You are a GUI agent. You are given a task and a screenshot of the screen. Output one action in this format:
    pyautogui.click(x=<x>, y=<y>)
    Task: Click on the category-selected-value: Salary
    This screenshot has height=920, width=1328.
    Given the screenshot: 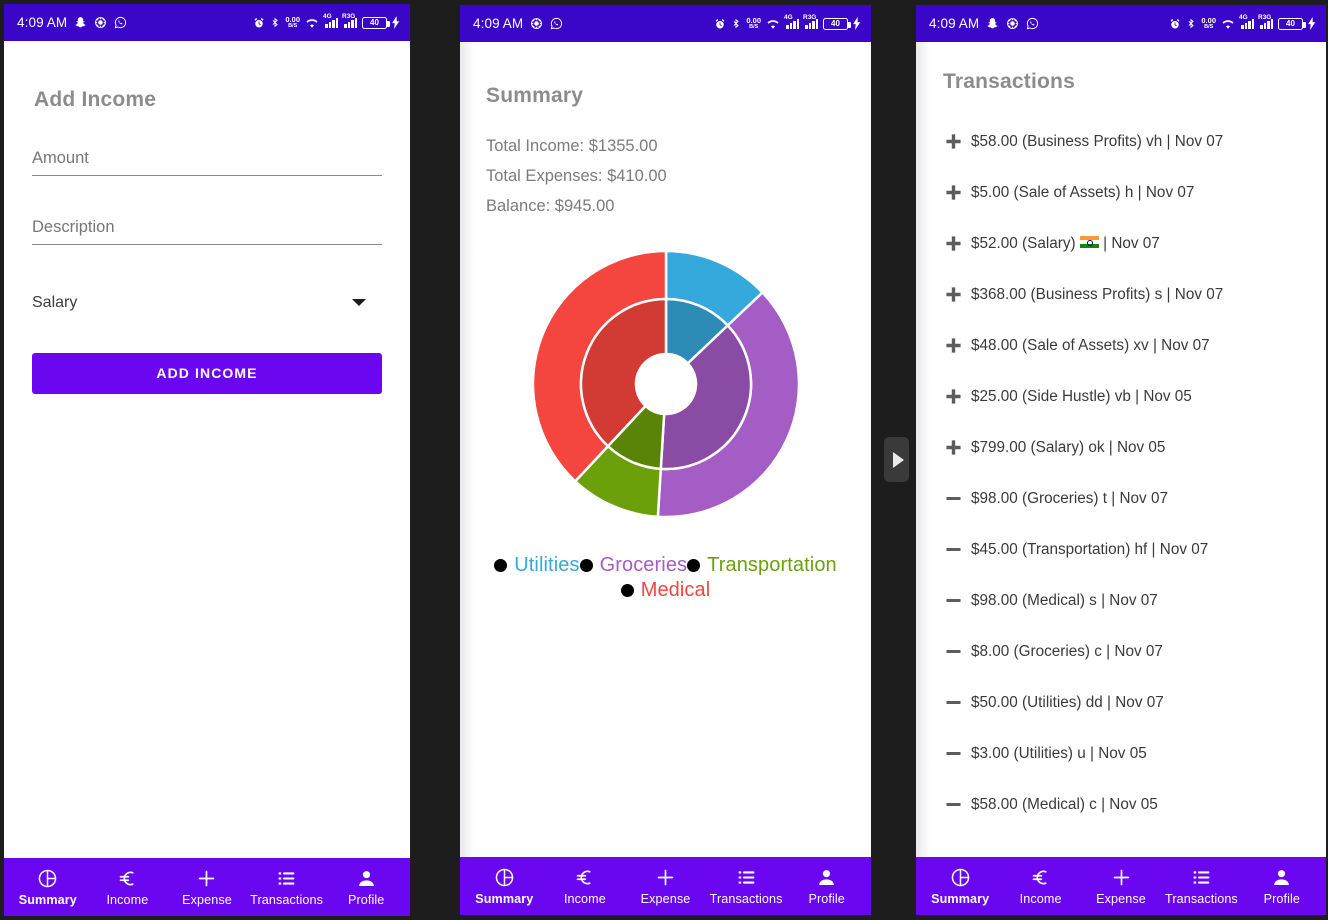 What is the action you would take?
    pyautogui.click(x=55, y=302)
    